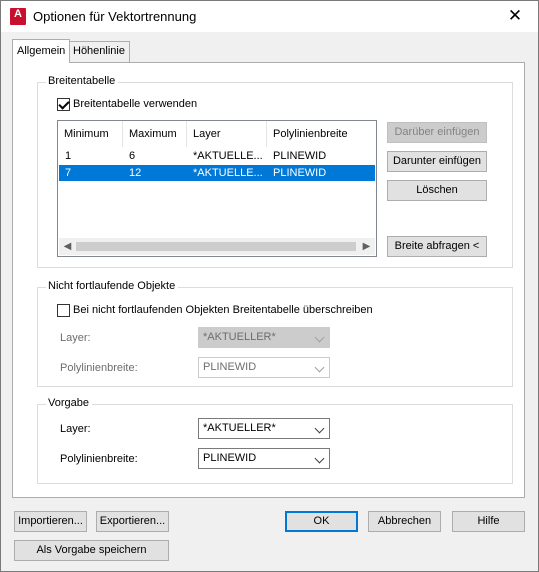  I want to click on horizontal-scrollbar: ◀ ▶, so click(217, 246).